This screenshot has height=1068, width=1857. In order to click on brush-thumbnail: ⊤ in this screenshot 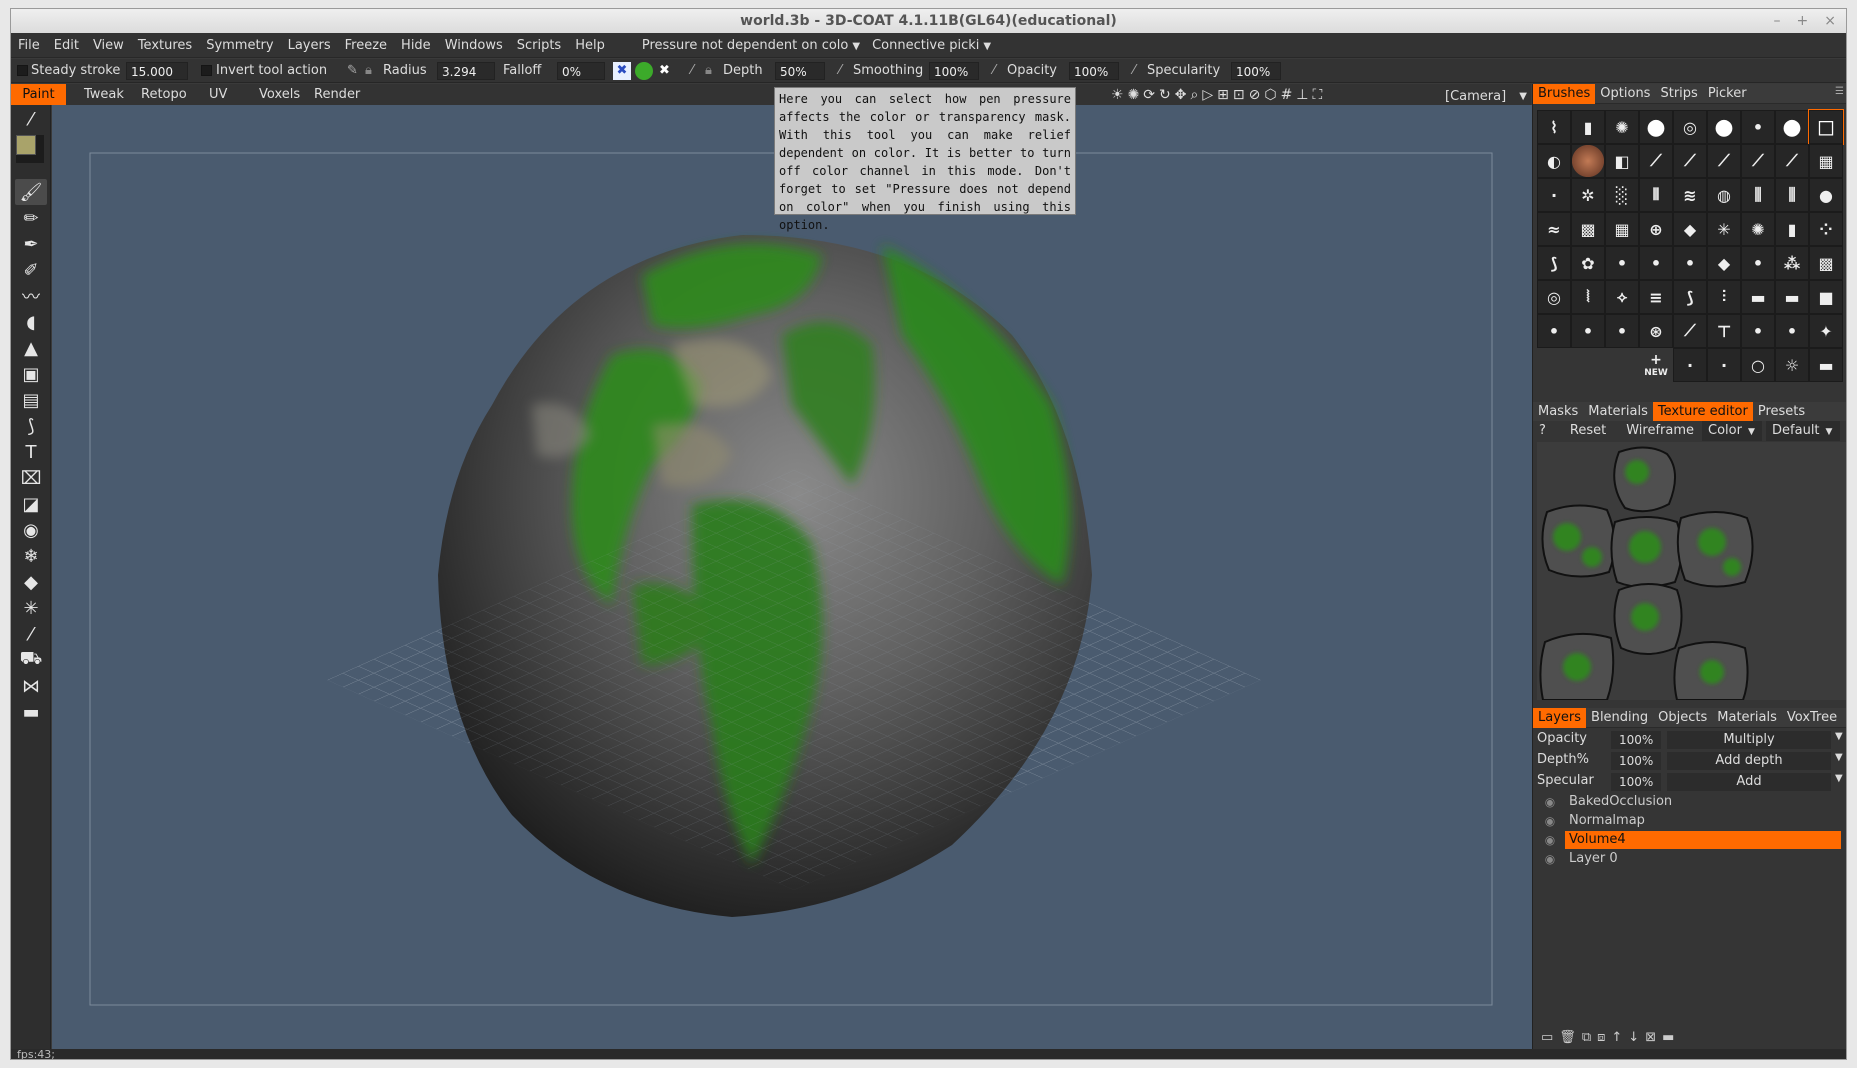, I will do `click(1724, 331)`.